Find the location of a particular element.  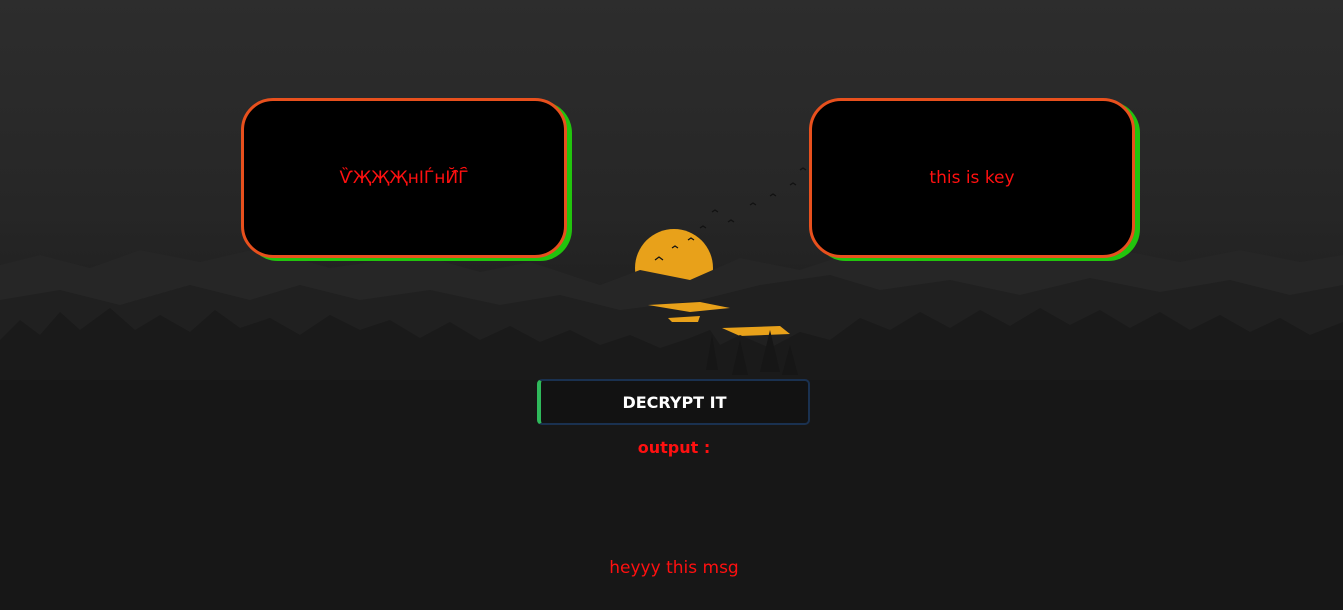

key-box: this is key is located at coordinates (972, 178).